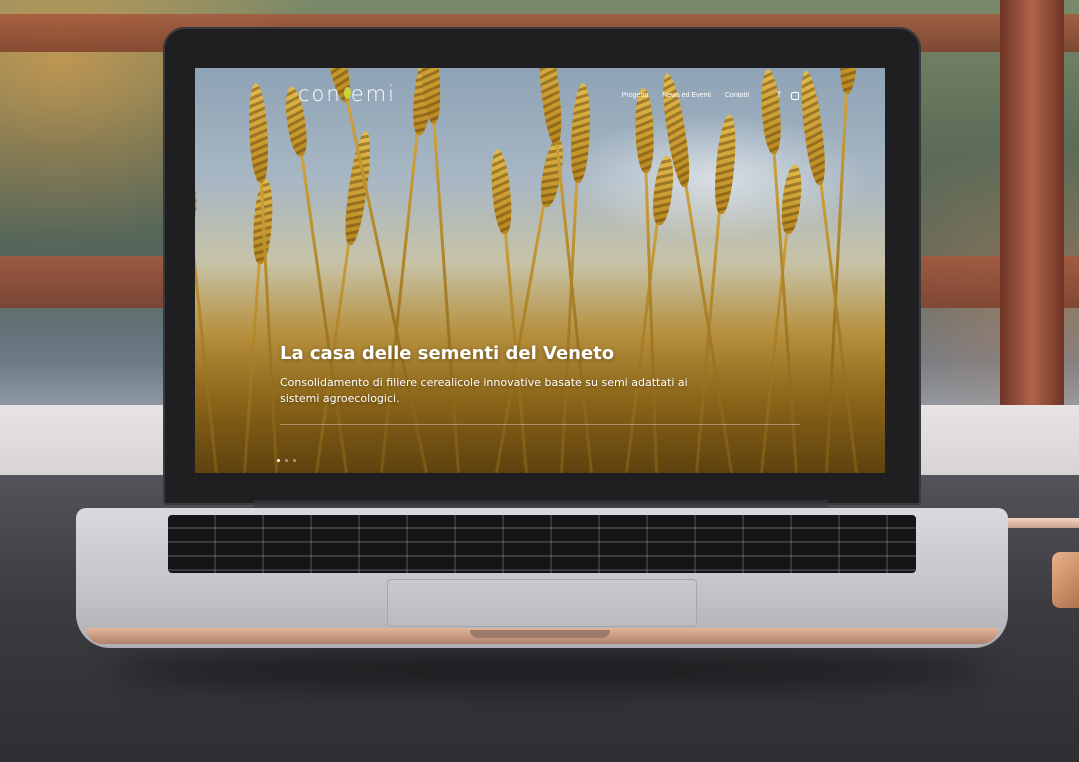  I want to click on site-logo: con emi, so click(347, 94).